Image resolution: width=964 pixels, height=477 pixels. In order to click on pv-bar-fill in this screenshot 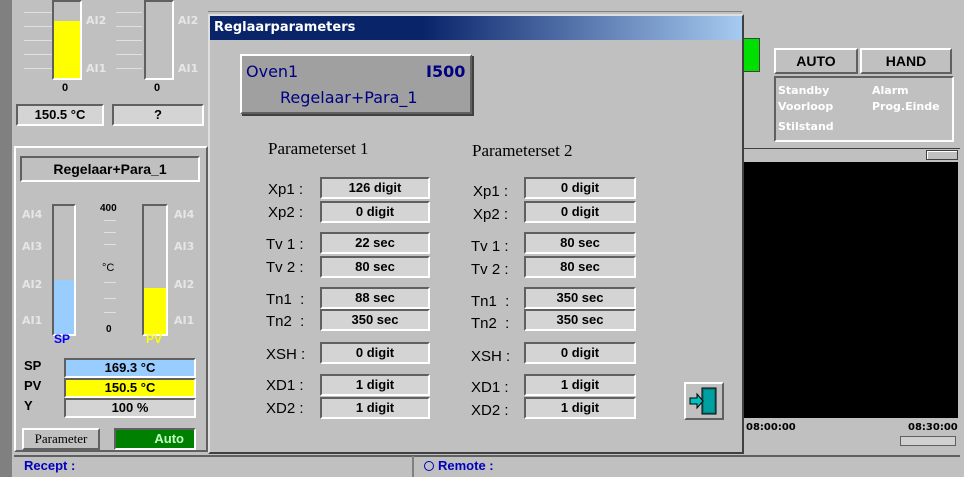, I will do `click(155, 310)`.